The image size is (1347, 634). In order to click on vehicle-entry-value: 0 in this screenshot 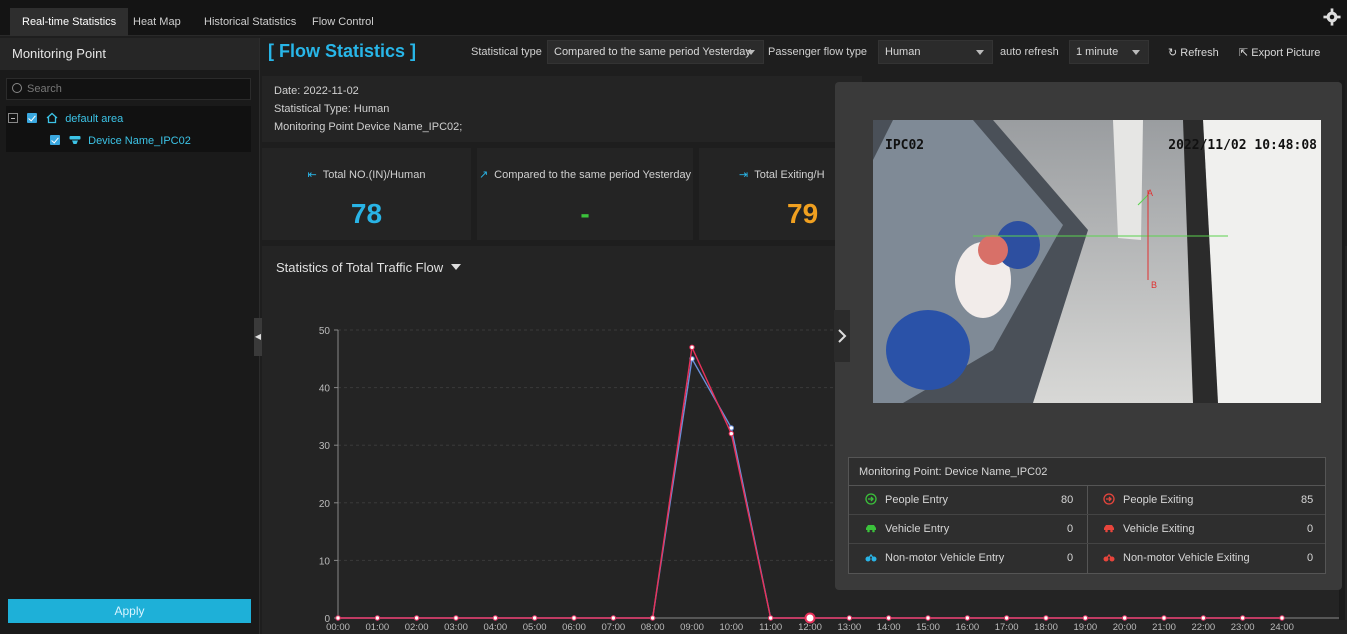, I will do `click(1070, 529)`.